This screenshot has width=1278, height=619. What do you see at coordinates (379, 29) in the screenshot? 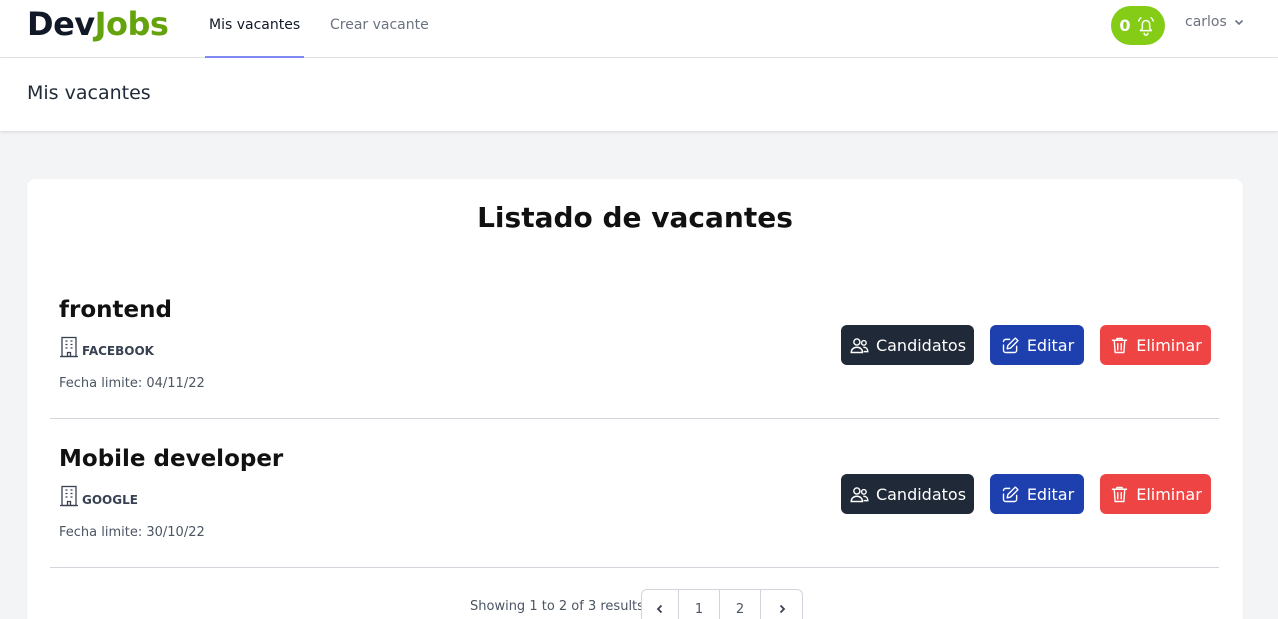
I see `nav-link-crear-vacante: Crear vacante` at bounding box center [379, 29].